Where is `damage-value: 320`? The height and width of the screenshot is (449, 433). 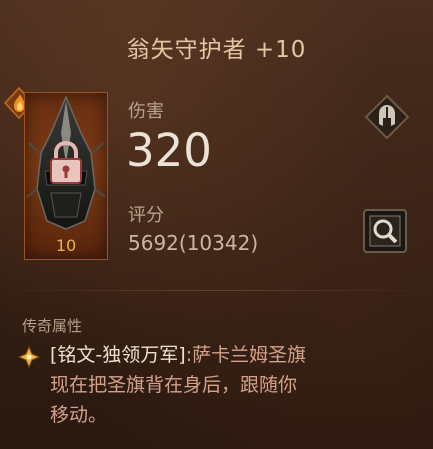 damage-value: 320 is located at coordinates (169, 150).